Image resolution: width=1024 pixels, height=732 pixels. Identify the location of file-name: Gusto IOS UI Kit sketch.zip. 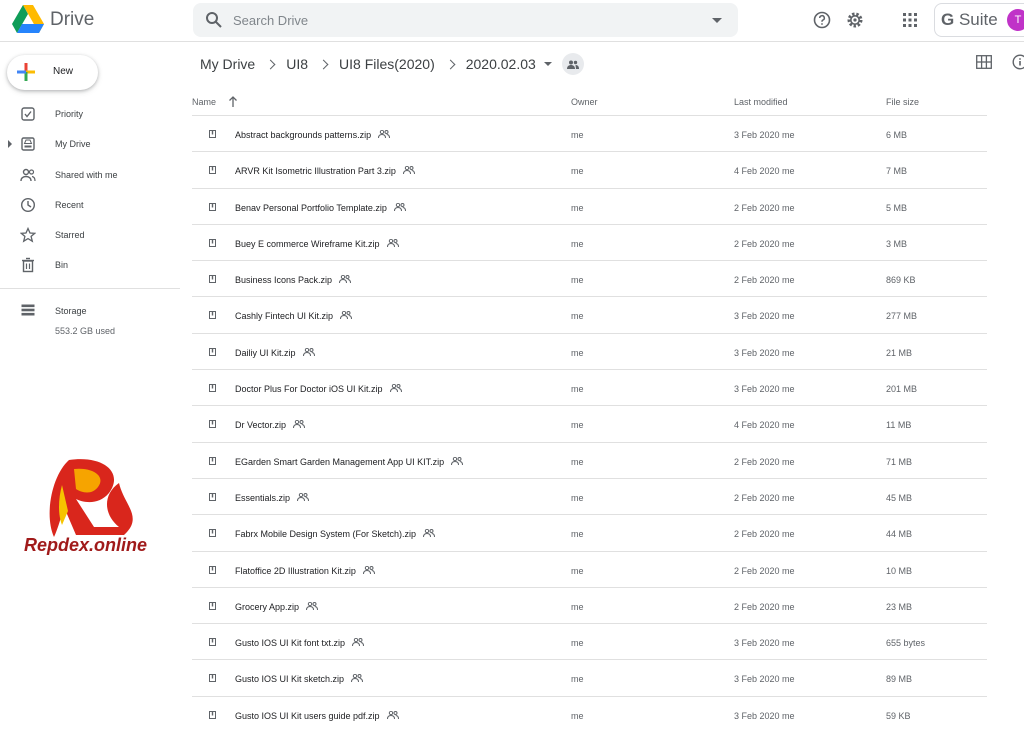
(299, 679).